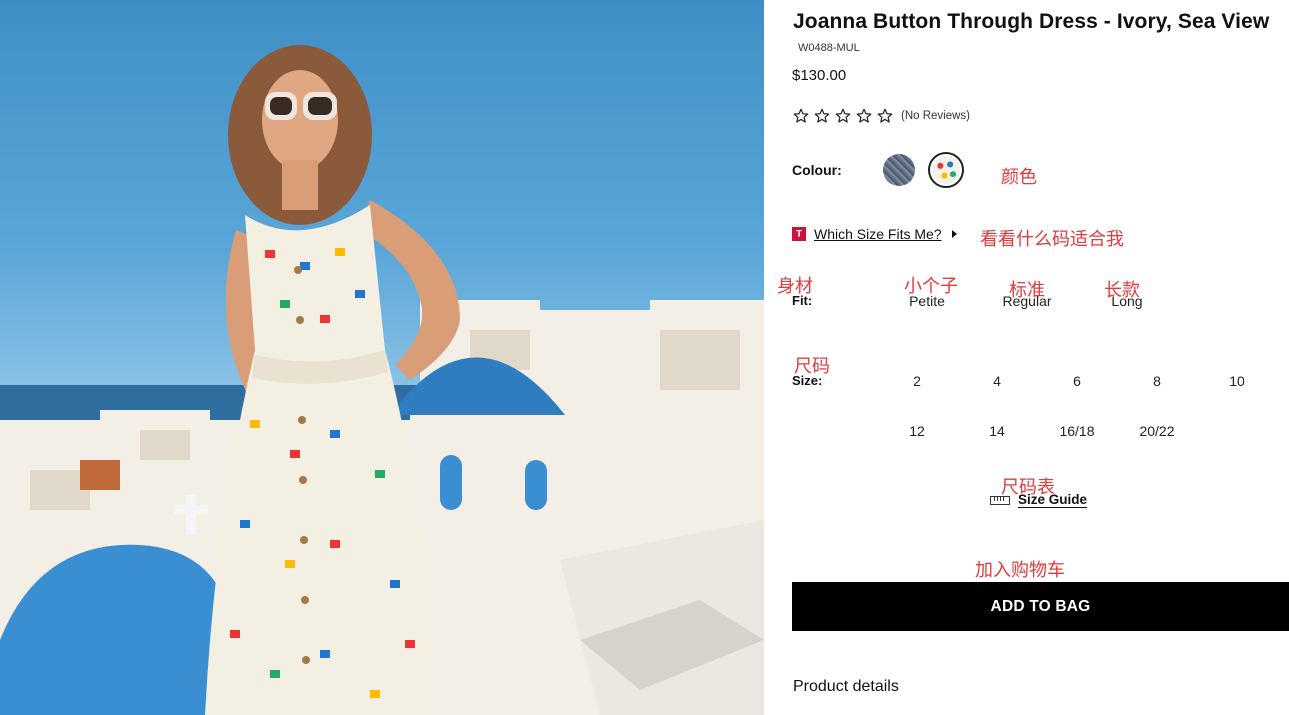  I want to click on size-tool-badge-icon: T, so click(799, 234).